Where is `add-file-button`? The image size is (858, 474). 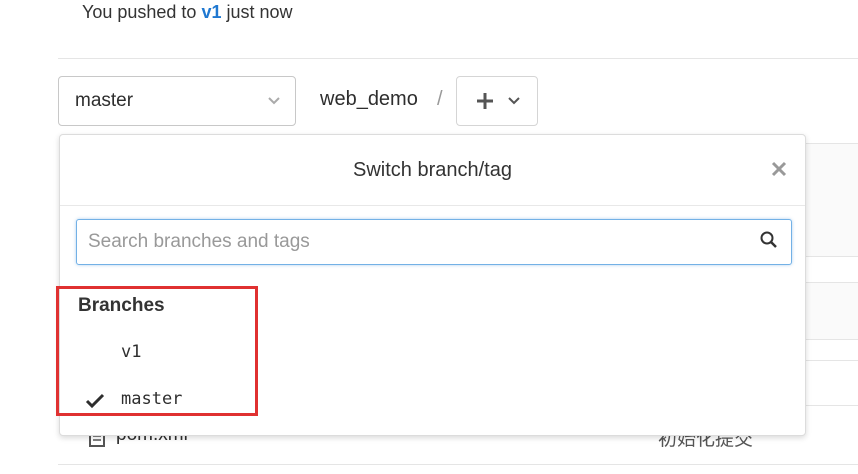
add-file-button is located at coordinates (497, 101).